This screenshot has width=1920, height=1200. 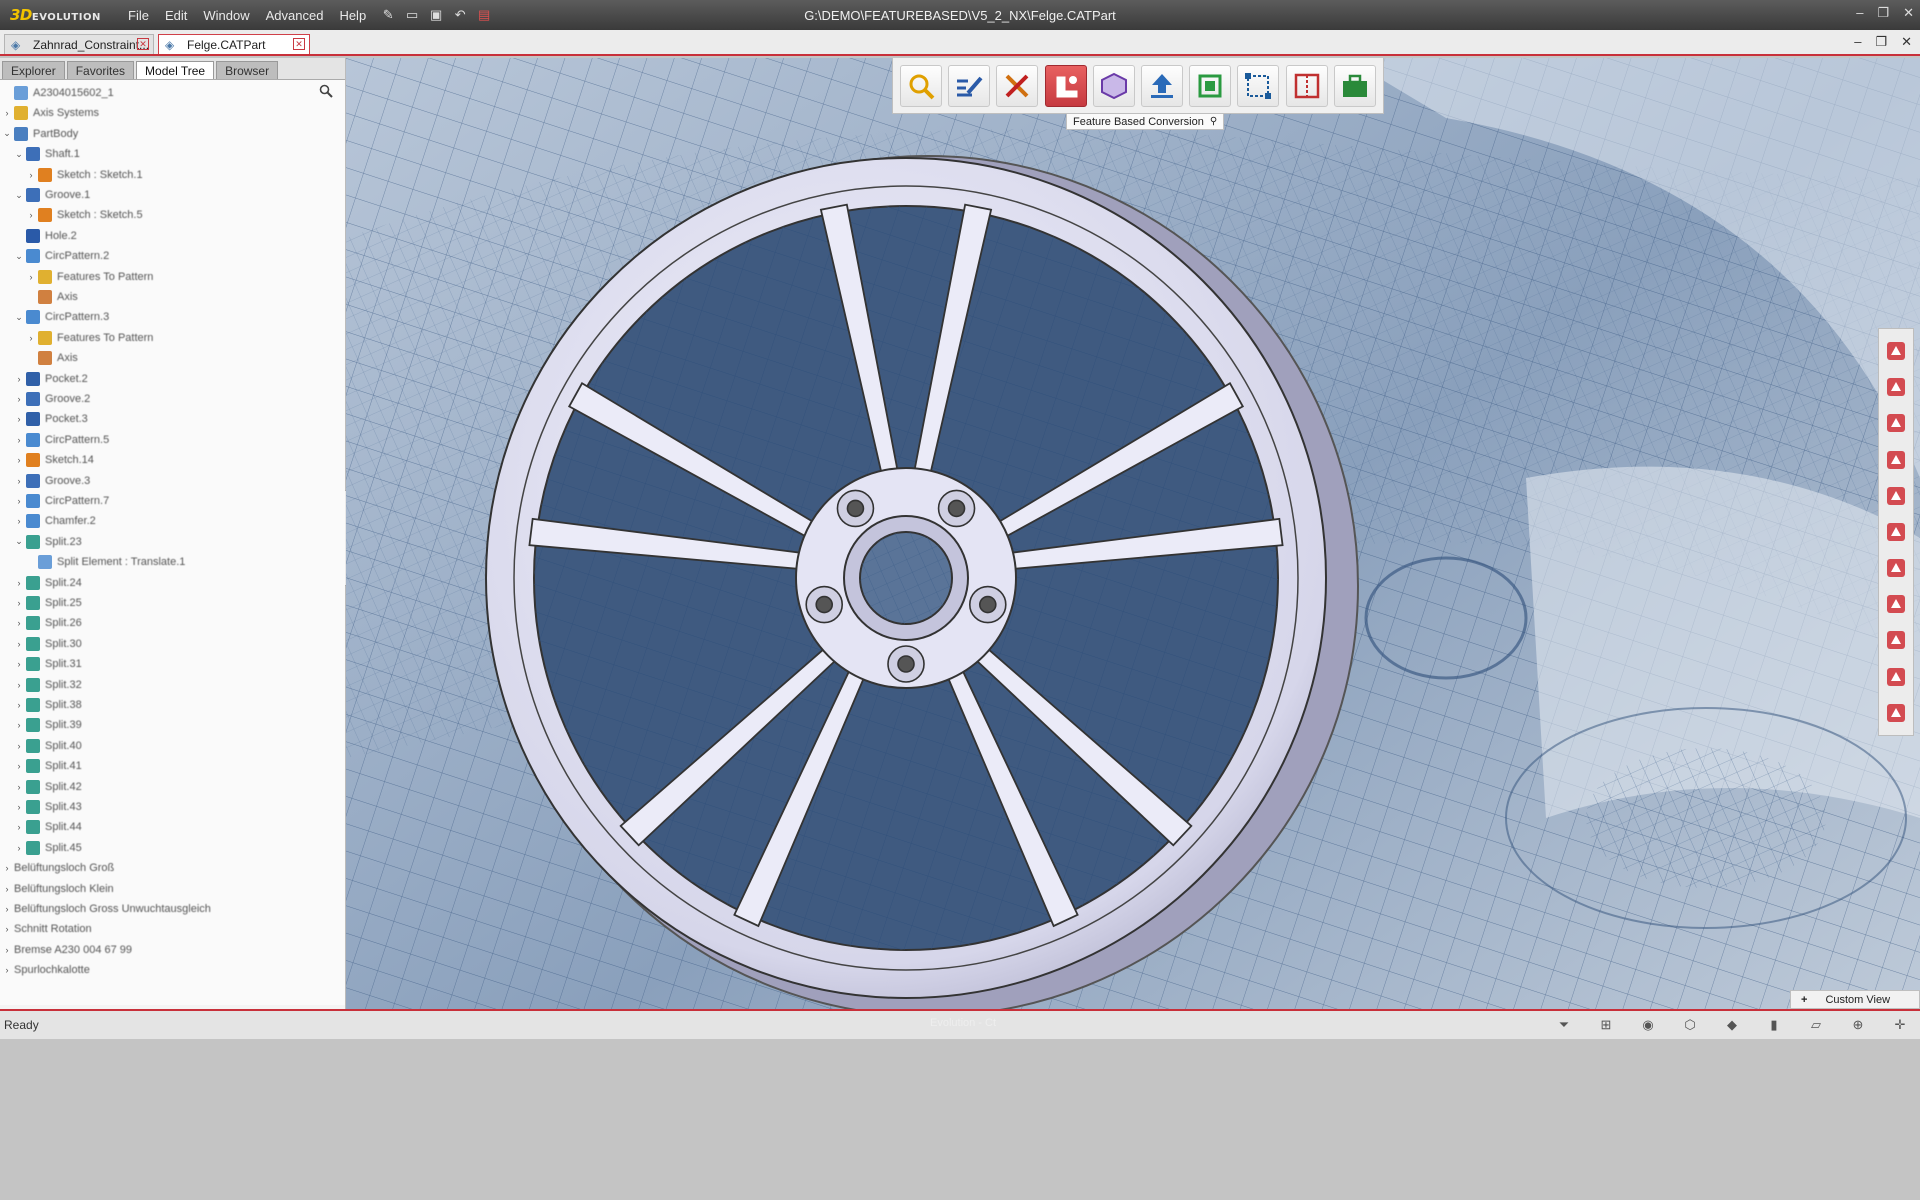 I want to click on tree-node: › Split.31, so click(x=48, y=664).